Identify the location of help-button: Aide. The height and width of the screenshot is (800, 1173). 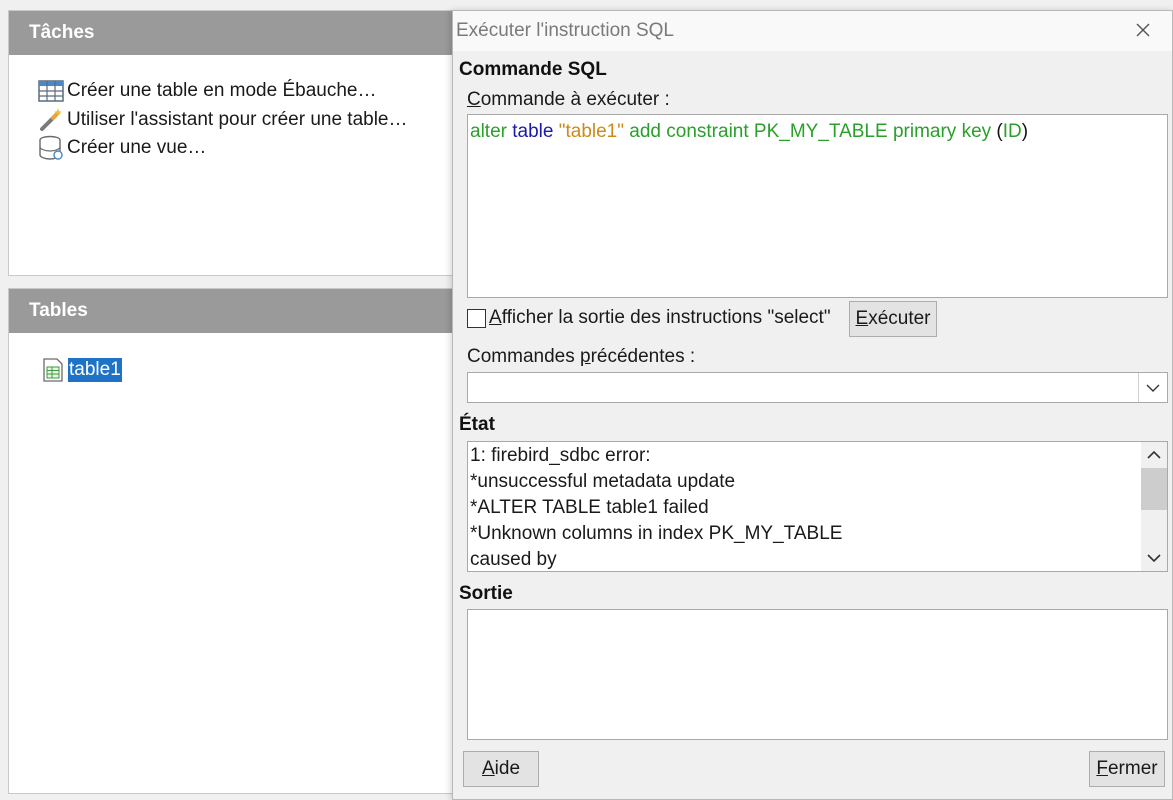
(501, 769).